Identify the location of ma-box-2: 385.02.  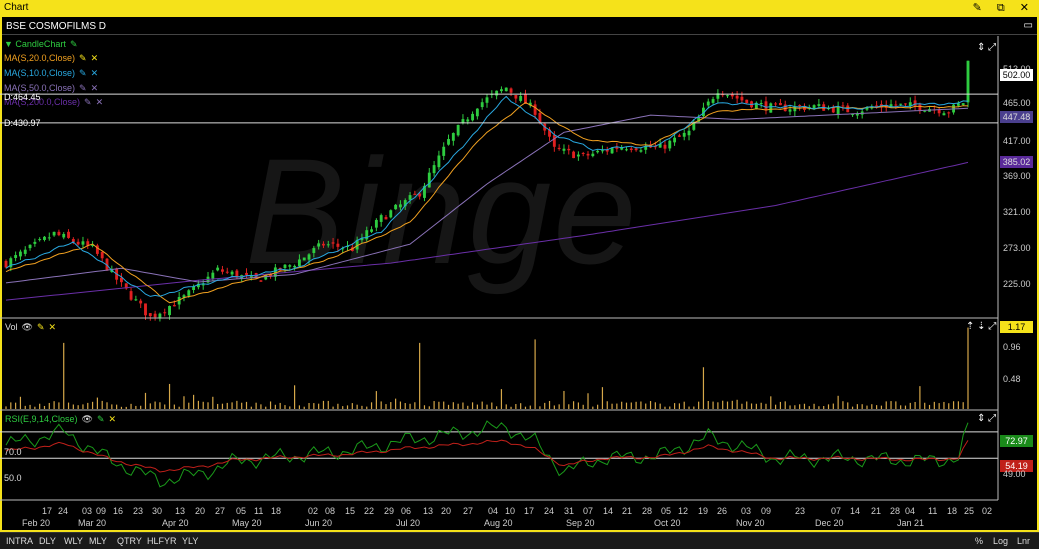
(1016, 162).